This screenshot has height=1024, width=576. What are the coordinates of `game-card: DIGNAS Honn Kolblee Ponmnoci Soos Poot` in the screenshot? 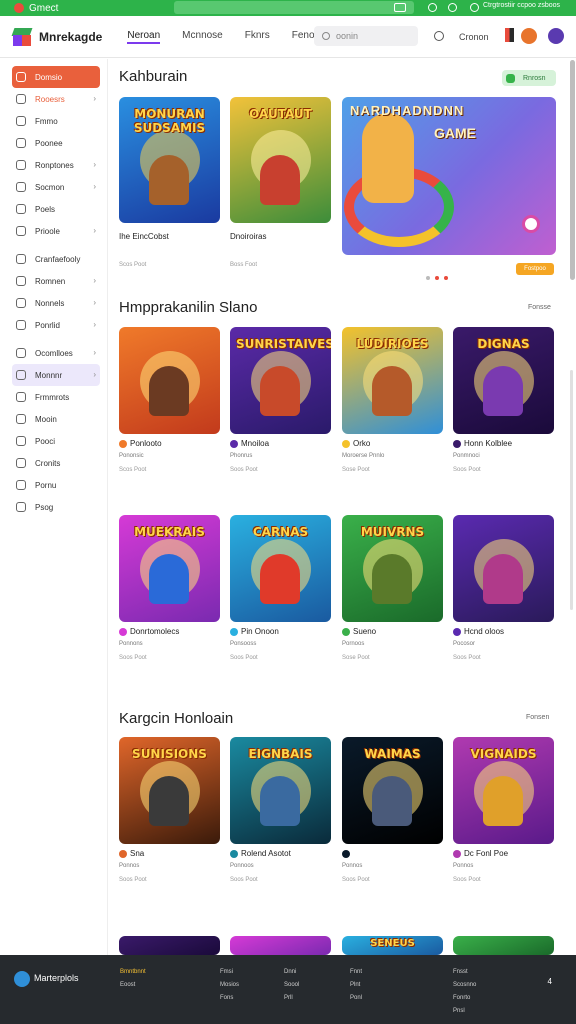 It's located at (503, 400).